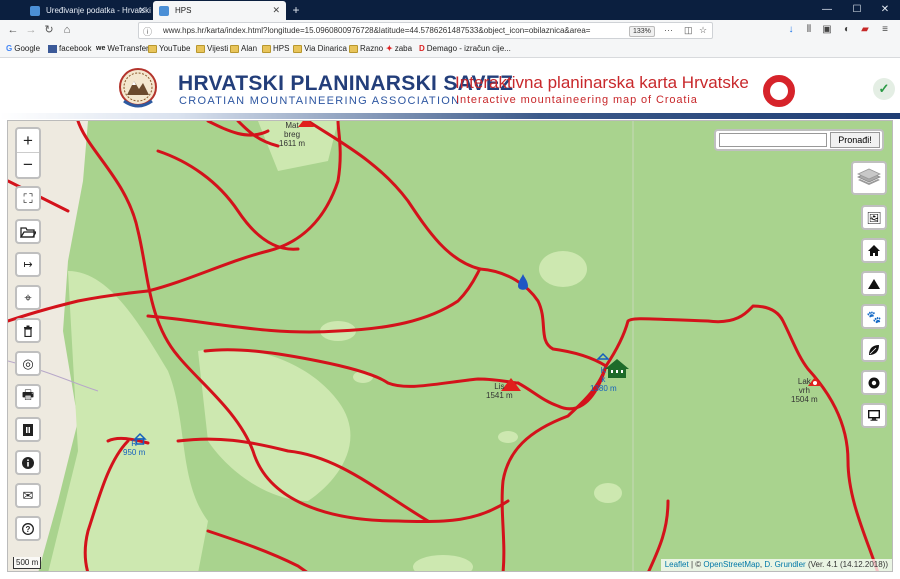  Describe the element at coordinates (688, 30) in the screenshot. I see `pocket-icon: ◫` at that location.